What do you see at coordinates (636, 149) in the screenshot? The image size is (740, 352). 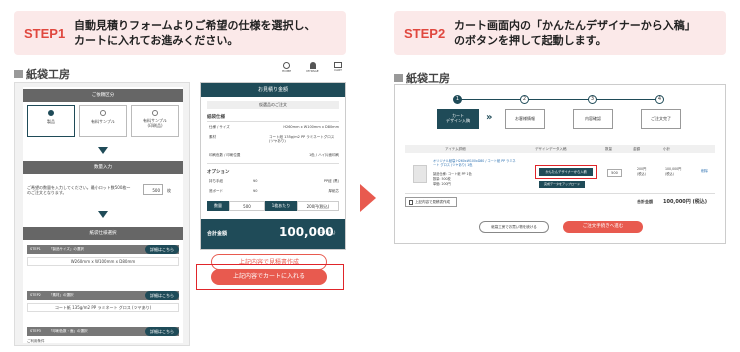 I see `col-price: 金額` at bounding box center [636, 149].